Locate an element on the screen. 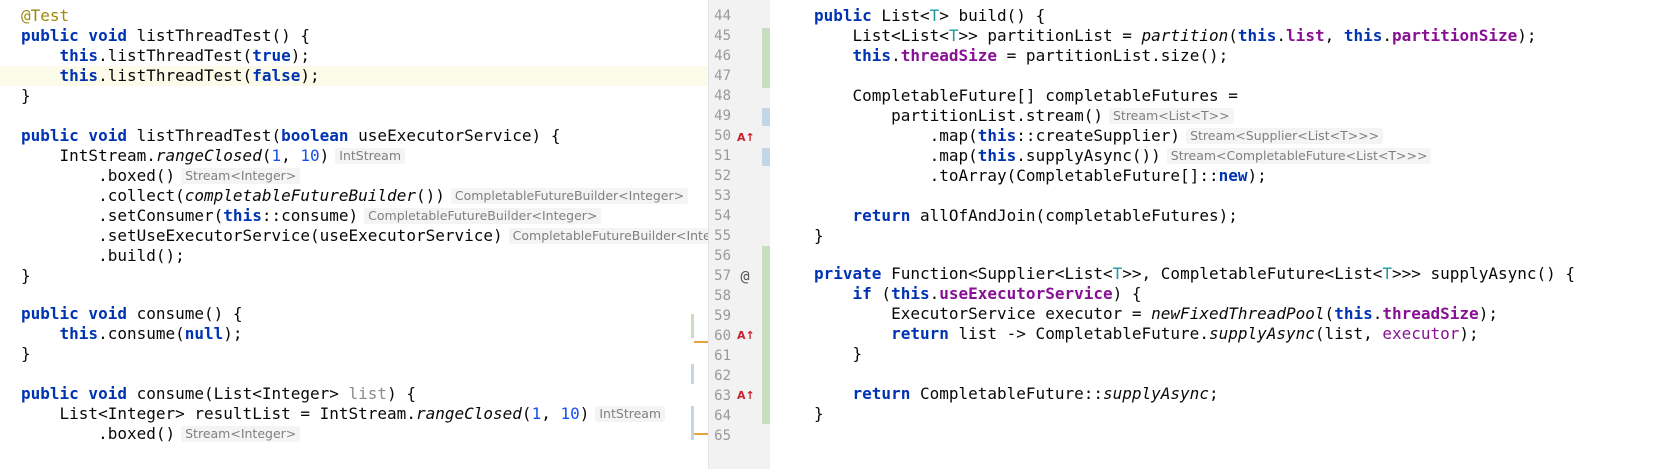  code-text: public void listThreadTest() { is located at coordinates (165, 35).